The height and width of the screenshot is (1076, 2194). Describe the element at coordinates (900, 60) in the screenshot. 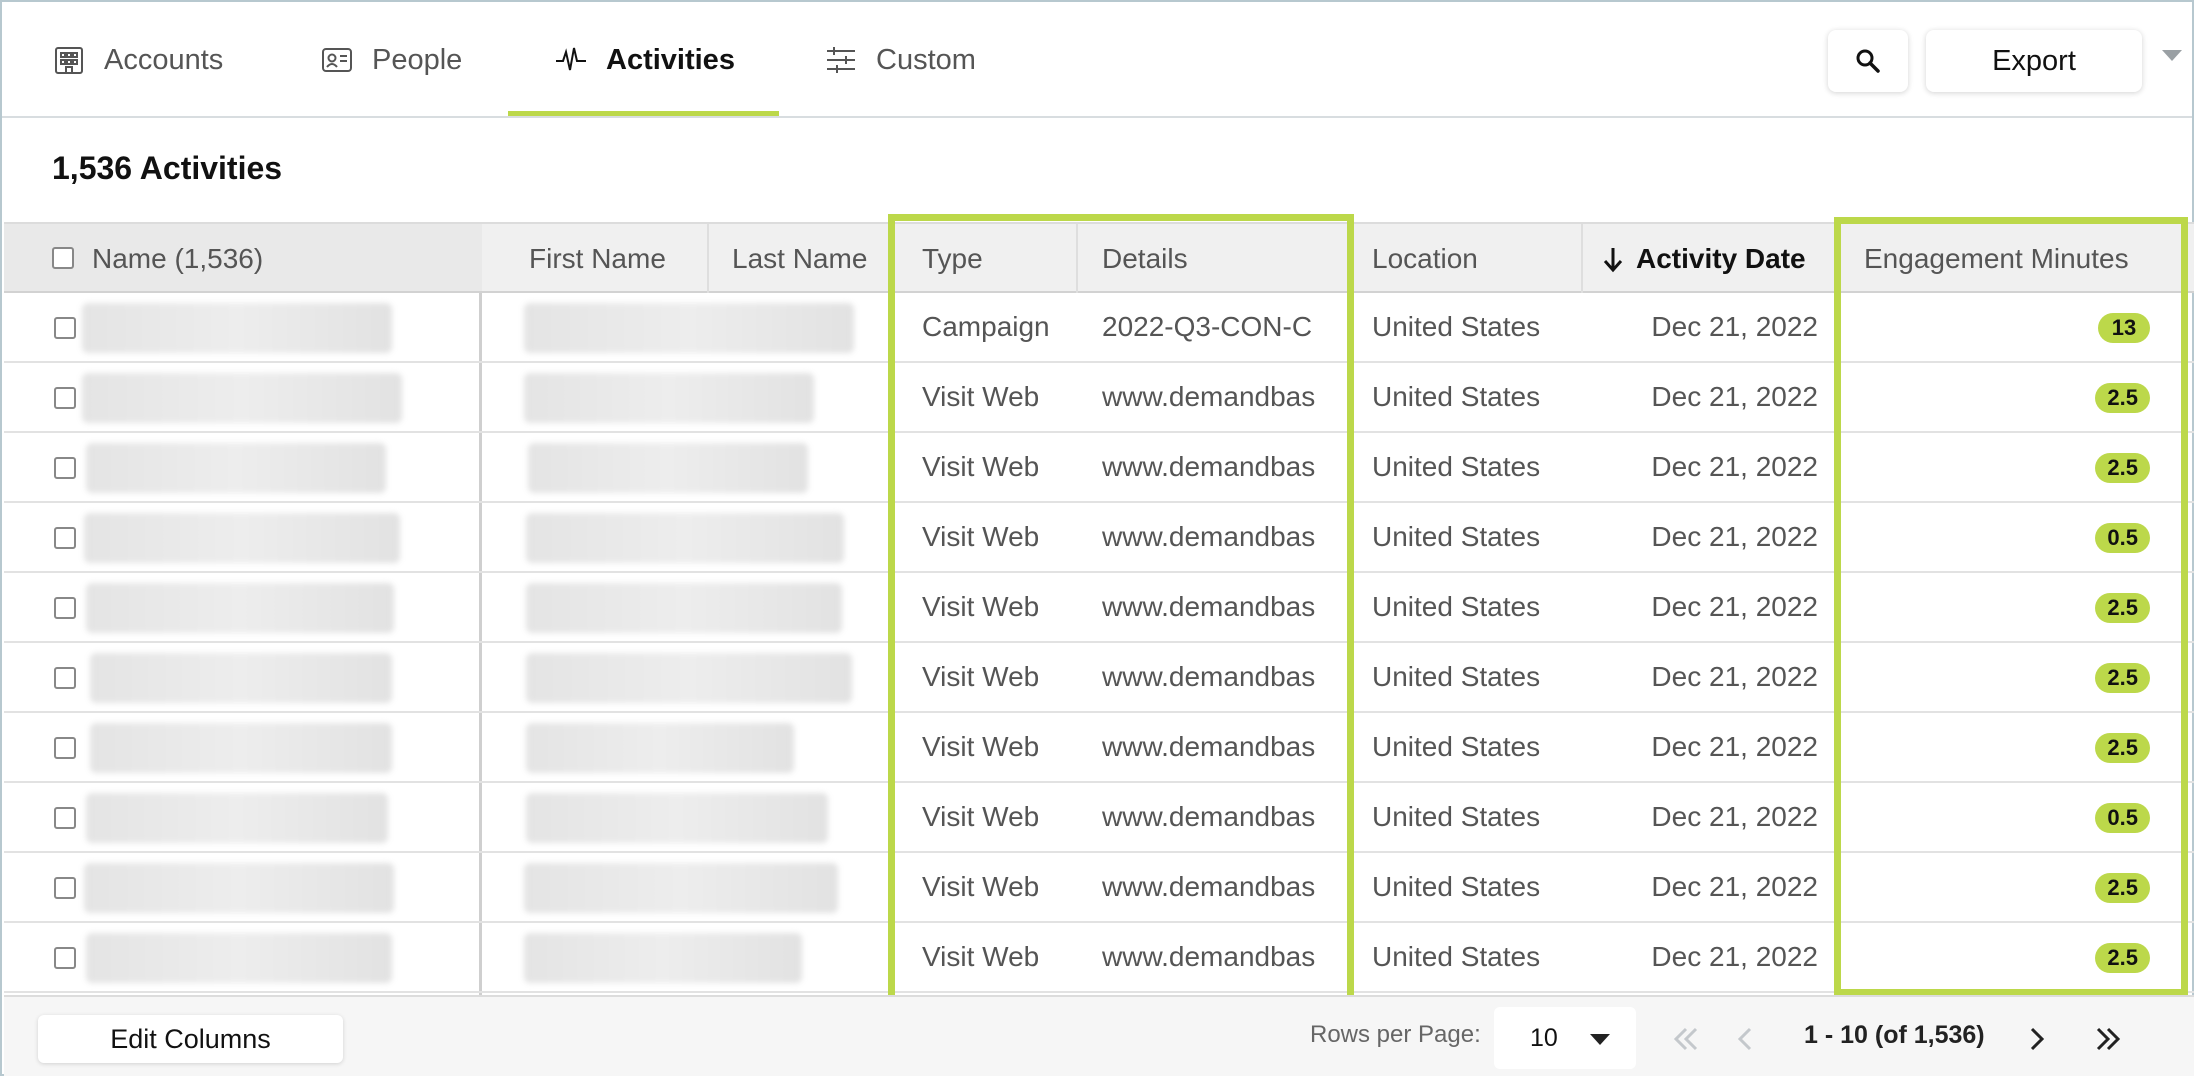

I see `tab-custom: Custom` at that location.